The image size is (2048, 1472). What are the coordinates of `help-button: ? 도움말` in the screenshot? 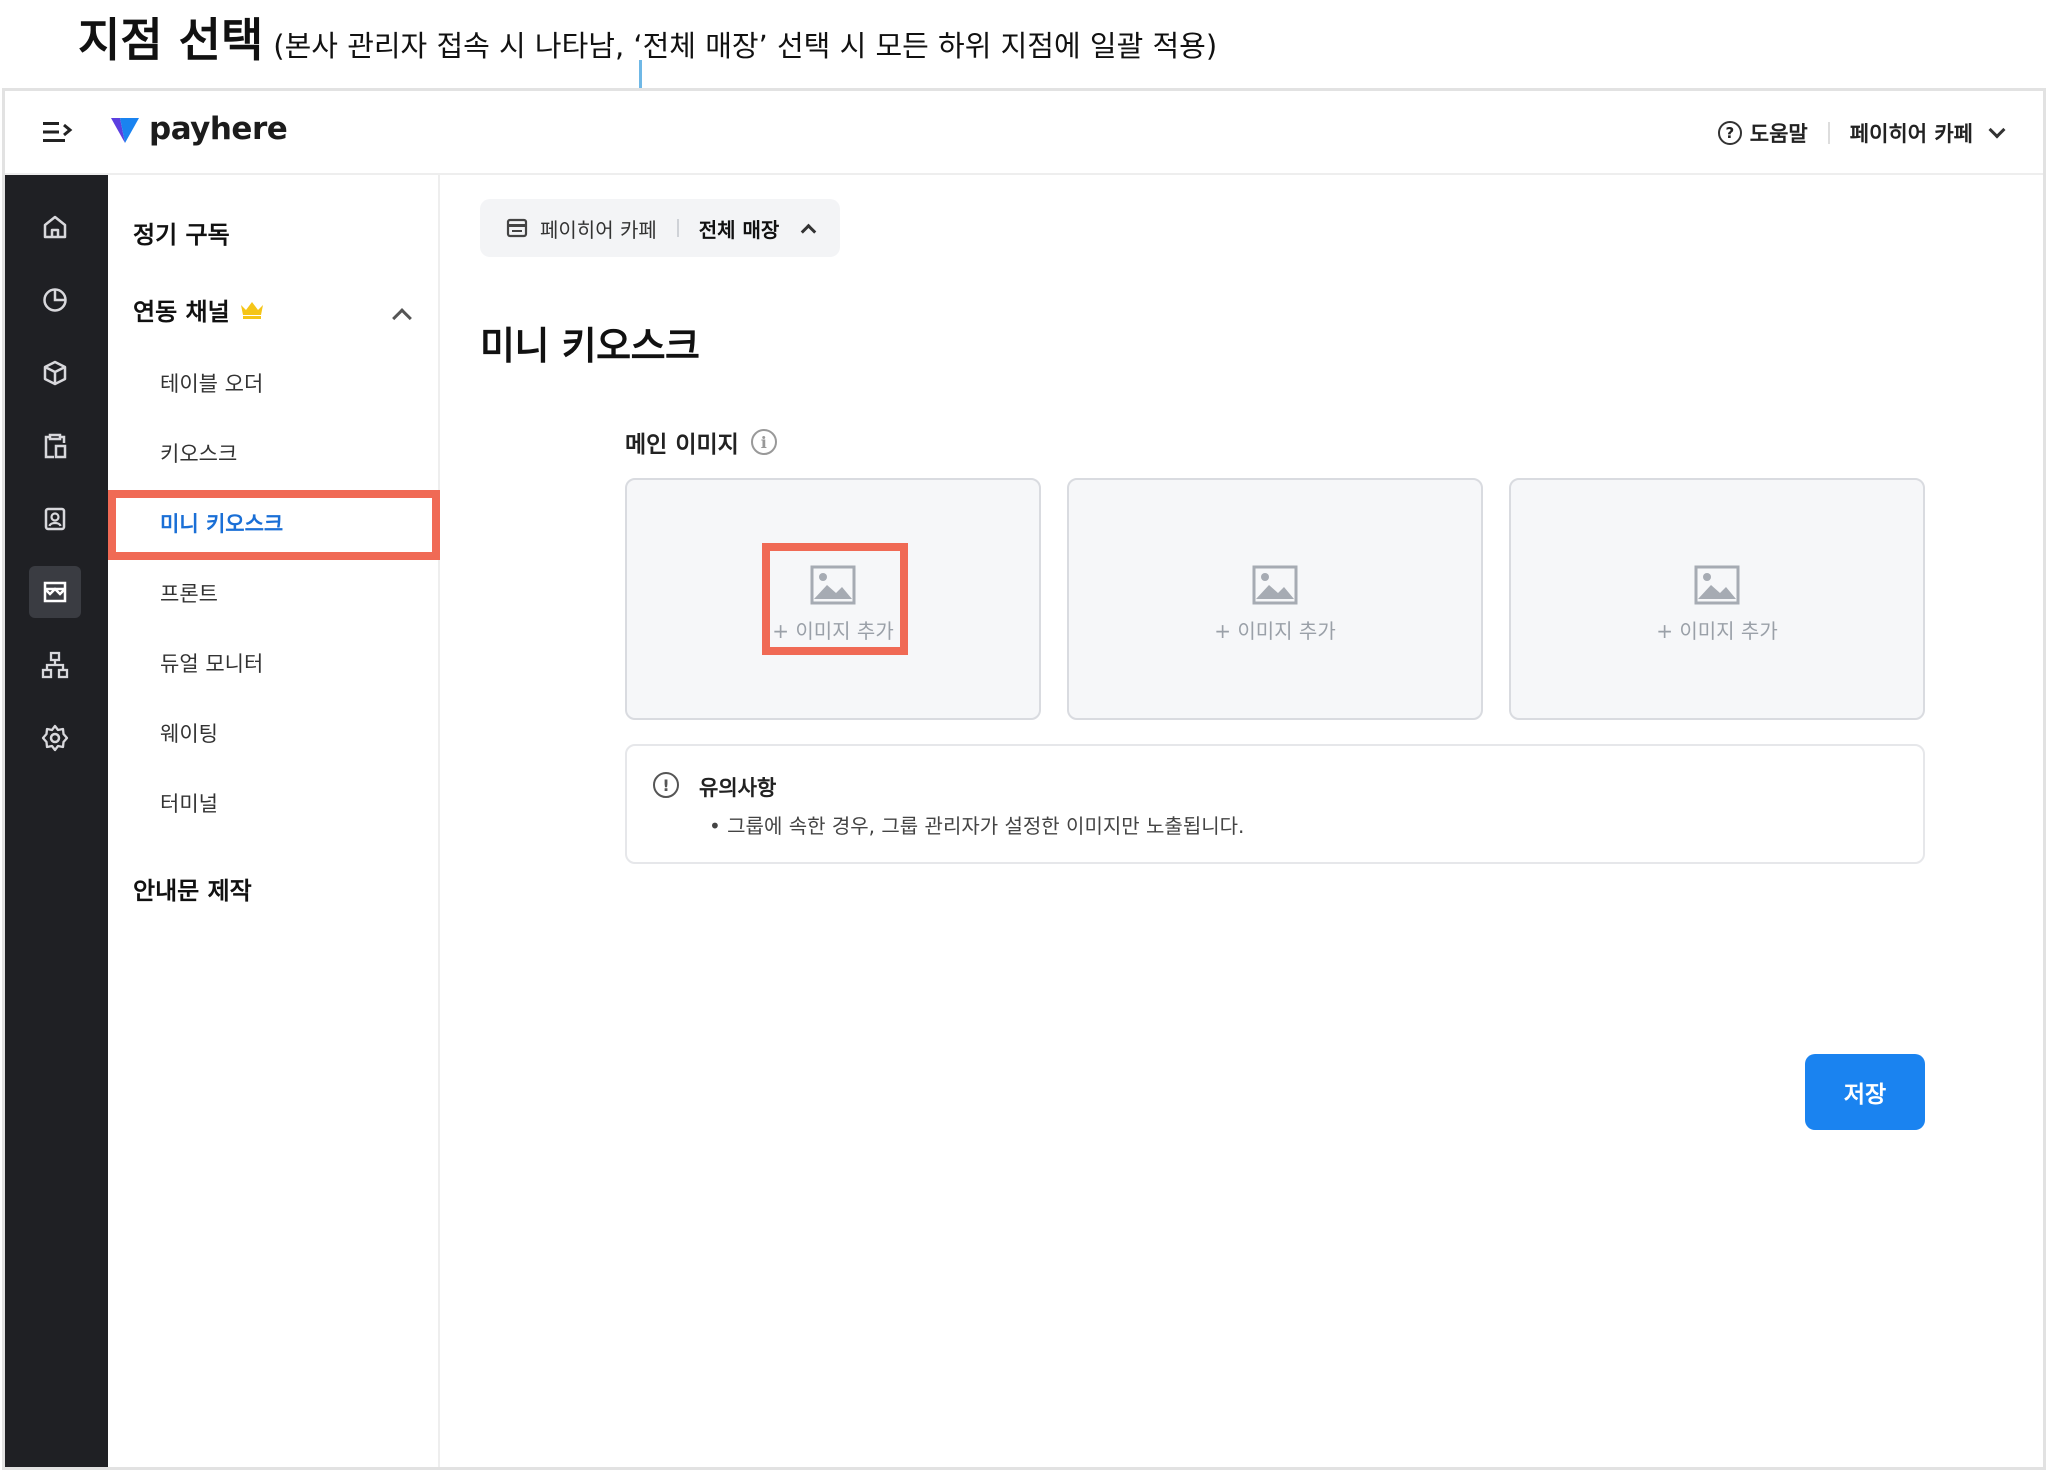 It's located at (1762, 133).